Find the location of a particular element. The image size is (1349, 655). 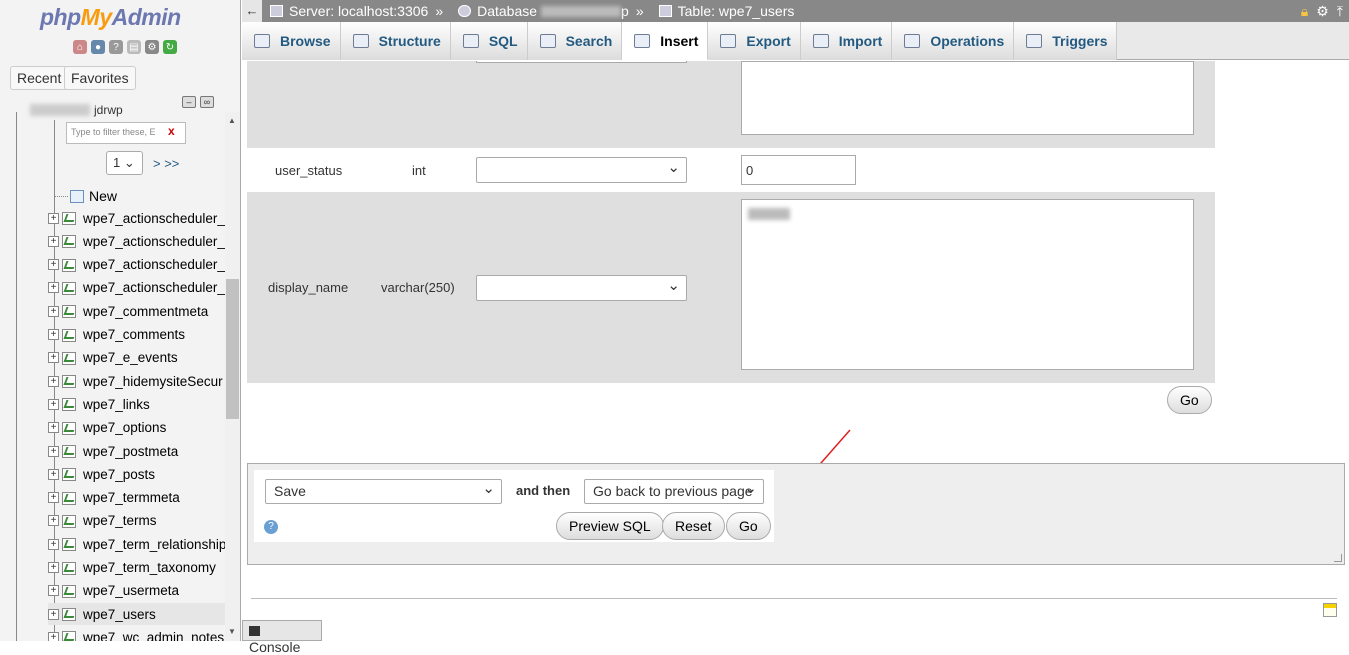

table-name: wpe7_actionscheduler_ is located at coordinates (154, 265).